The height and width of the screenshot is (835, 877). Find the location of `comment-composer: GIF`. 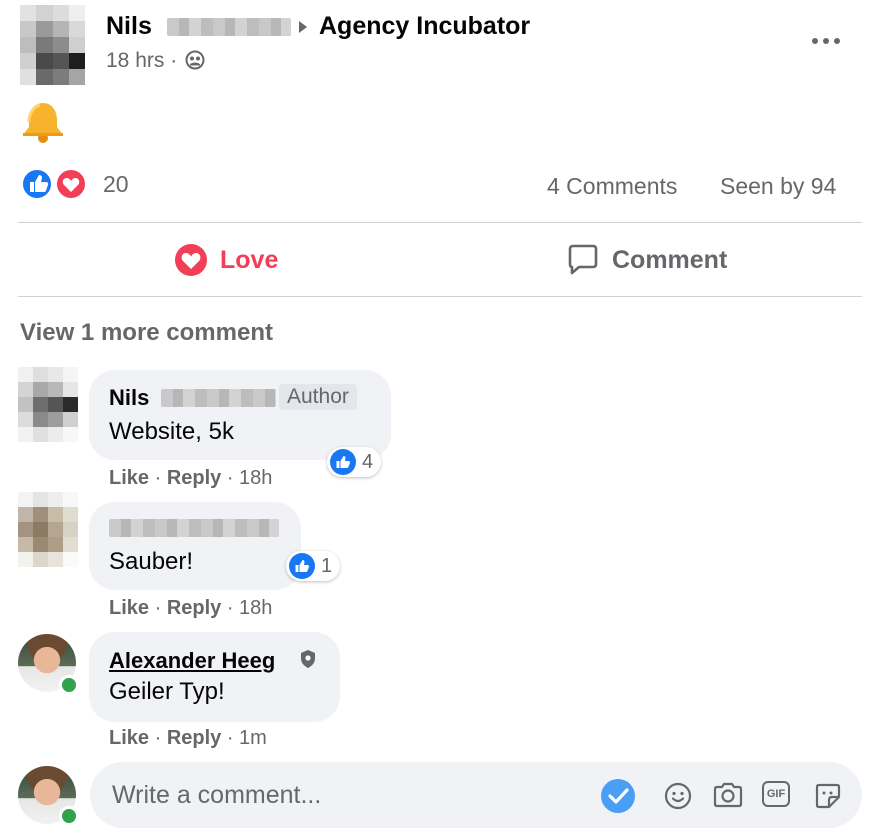

comment-composer: GIF is located at coordinates (476, 795).